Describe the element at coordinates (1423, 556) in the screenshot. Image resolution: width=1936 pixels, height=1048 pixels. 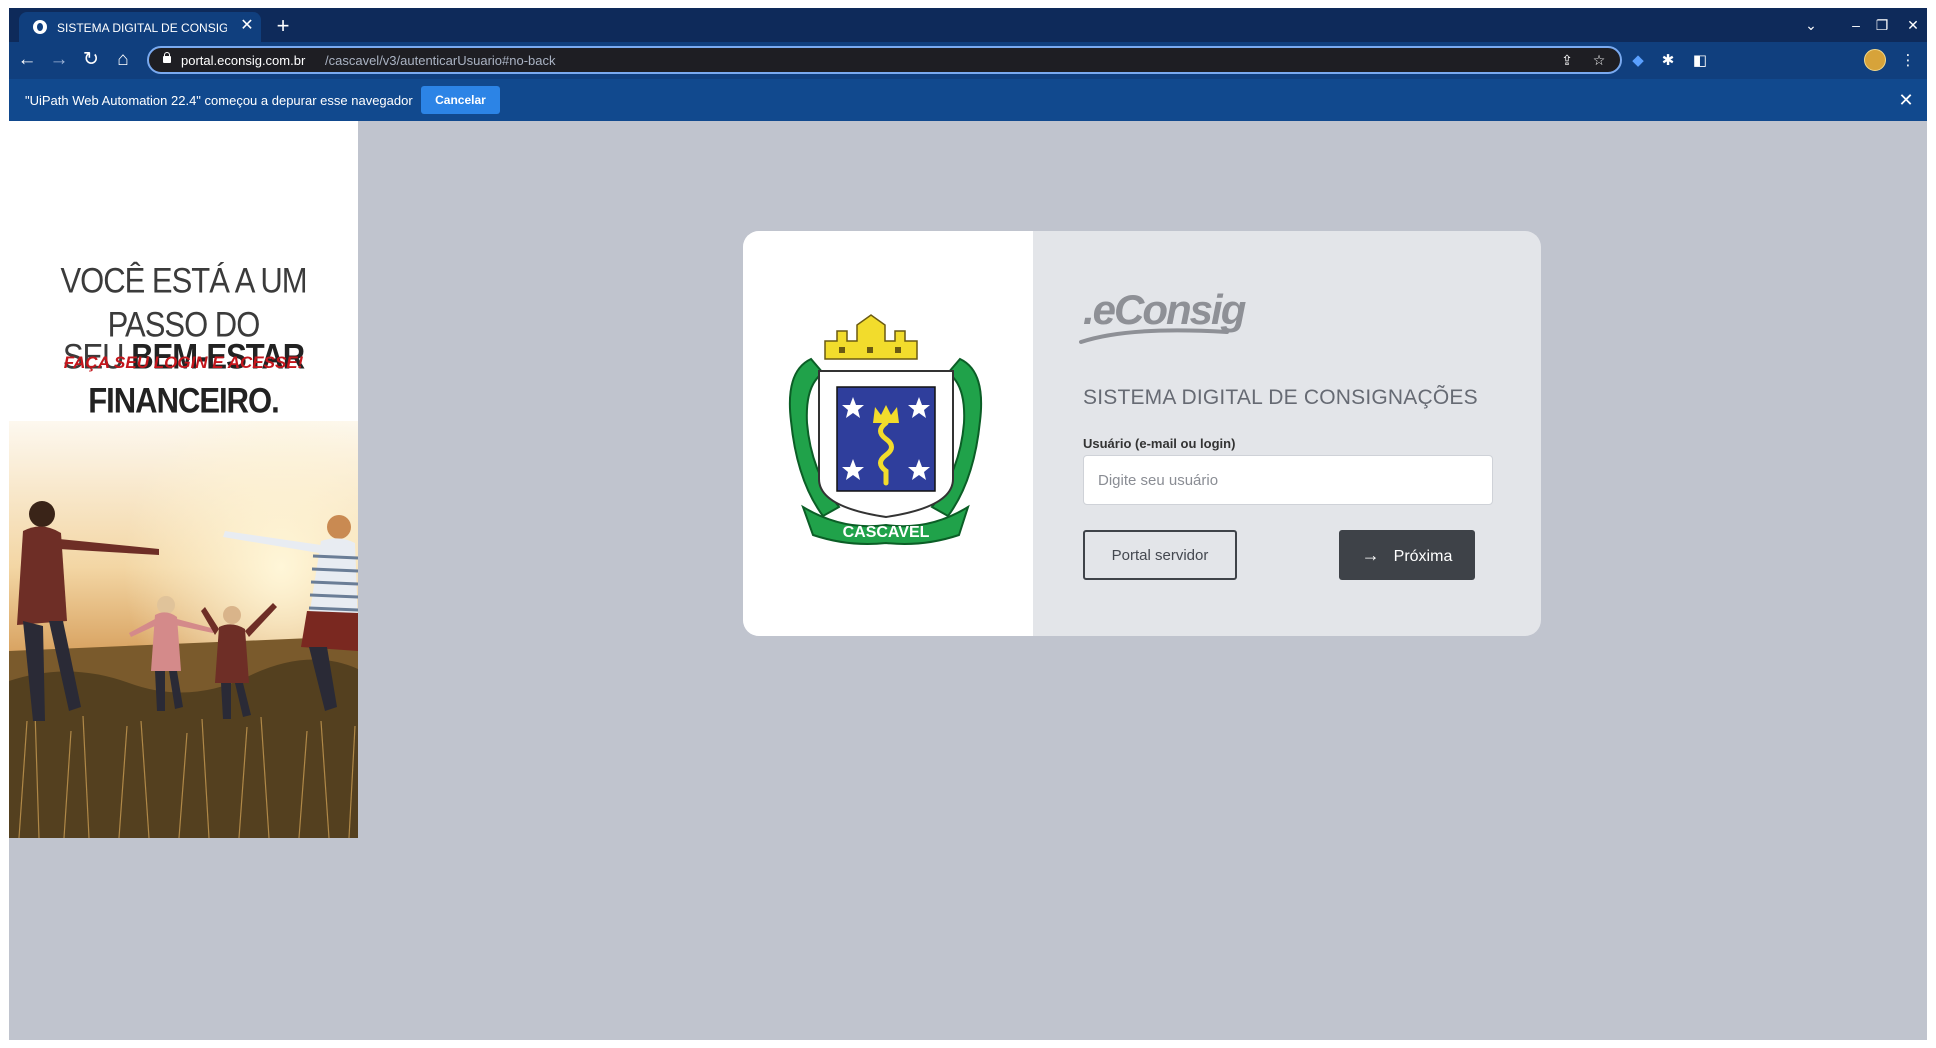
I see `next-button-label: Próxima` at that location.